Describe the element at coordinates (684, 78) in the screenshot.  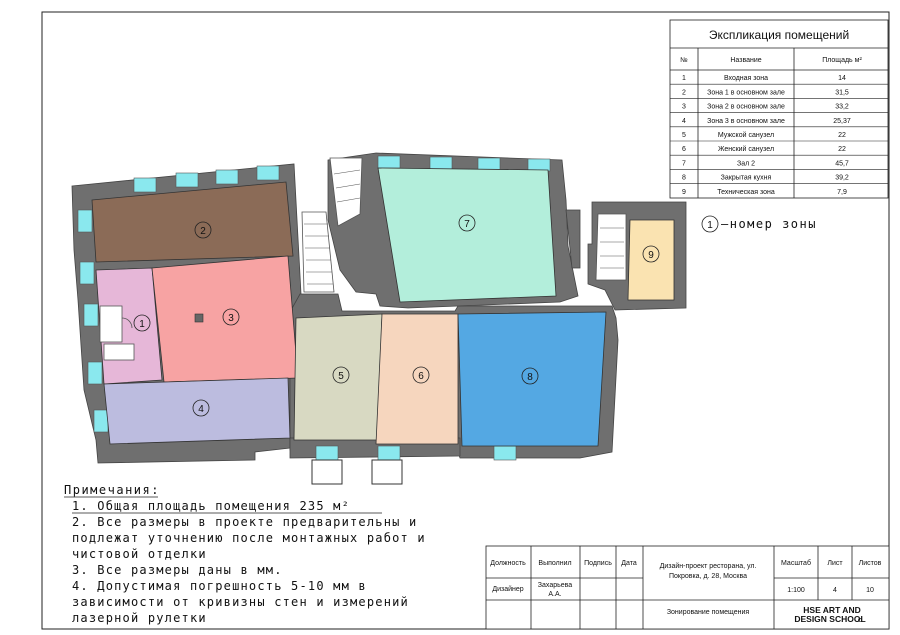
I see `explication-cell-num: 1` at that location.